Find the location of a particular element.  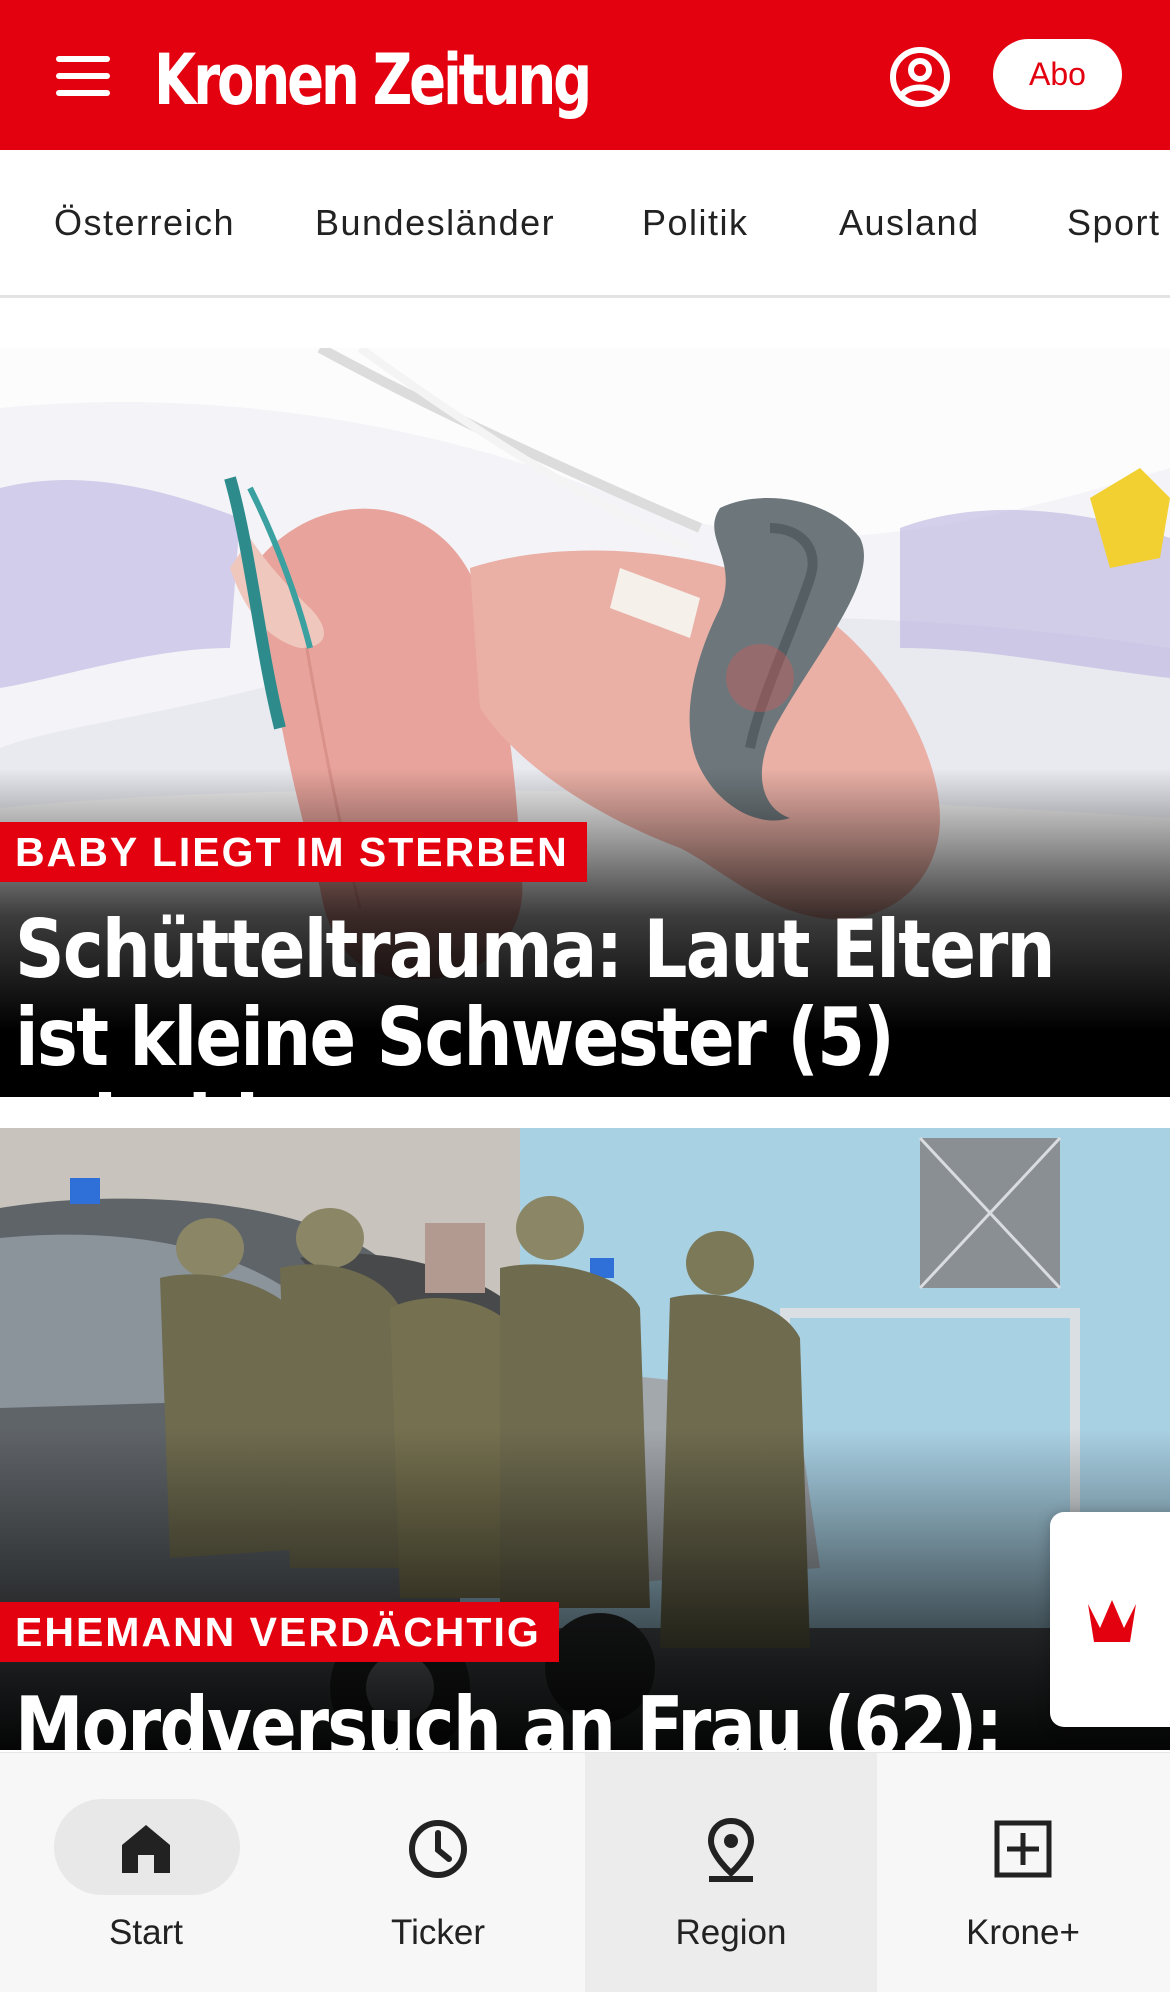

bottom-nav-krone-plus: Krone+ is located at coordinates (1023, 1872).